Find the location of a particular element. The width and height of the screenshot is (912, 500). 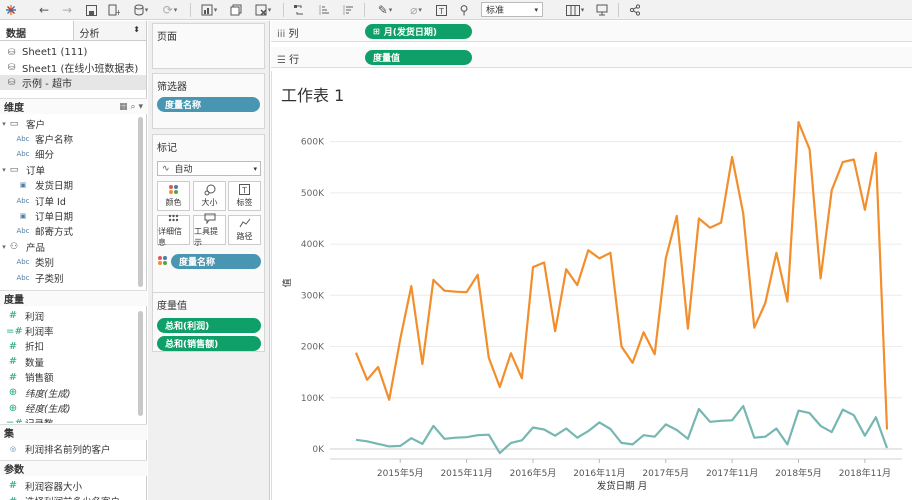

calendar-icon: ▣ is located at coordinates (23, 185).